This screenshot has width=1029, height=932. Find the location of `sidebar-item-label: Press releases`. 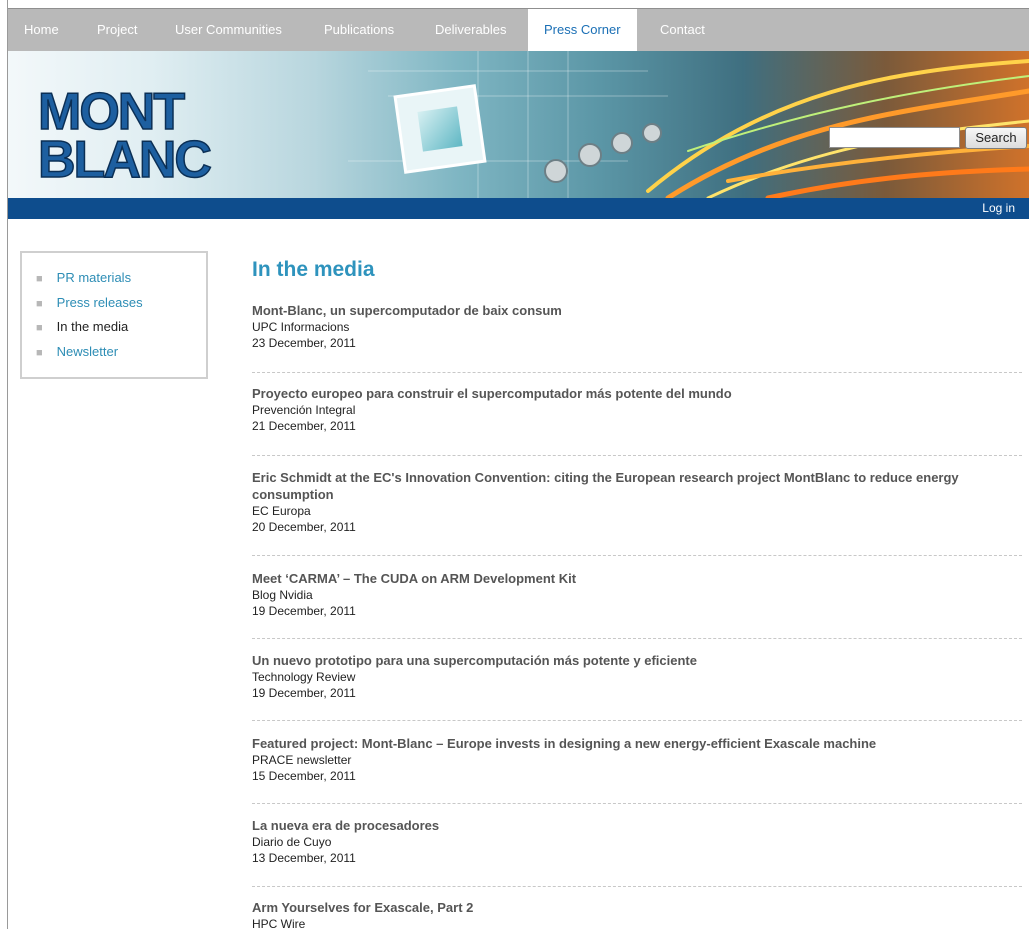

sidebar-item-label: Press releases is located at coordinates (99, 302).